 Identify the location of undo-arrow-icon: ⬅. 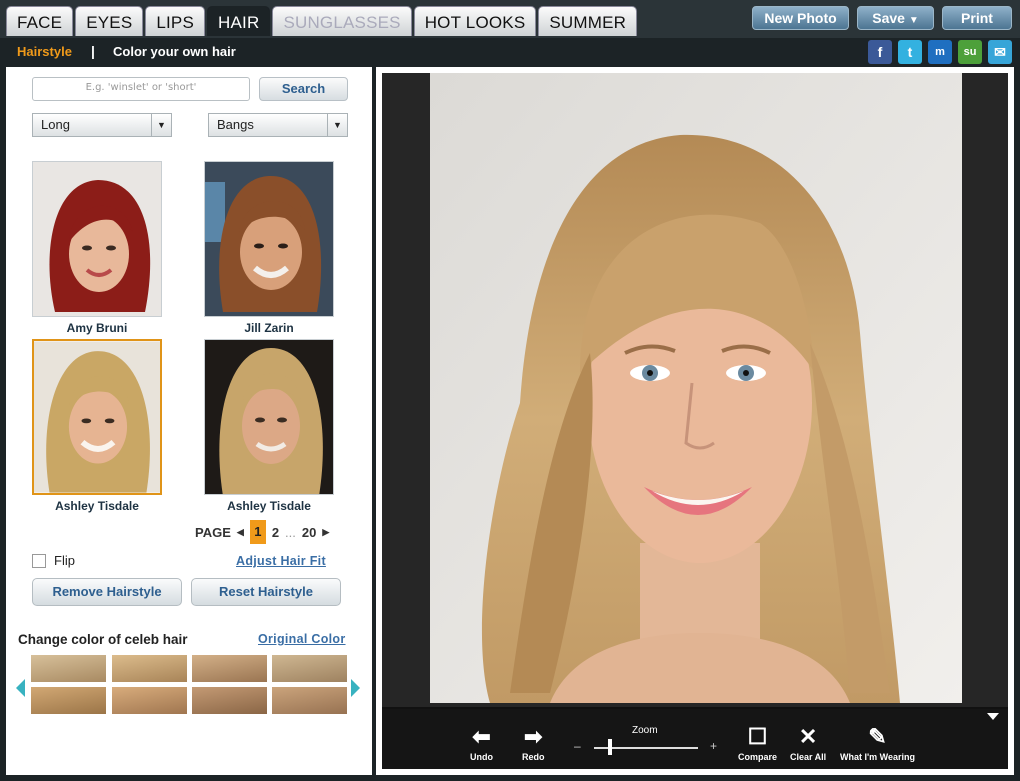
(481, 736).